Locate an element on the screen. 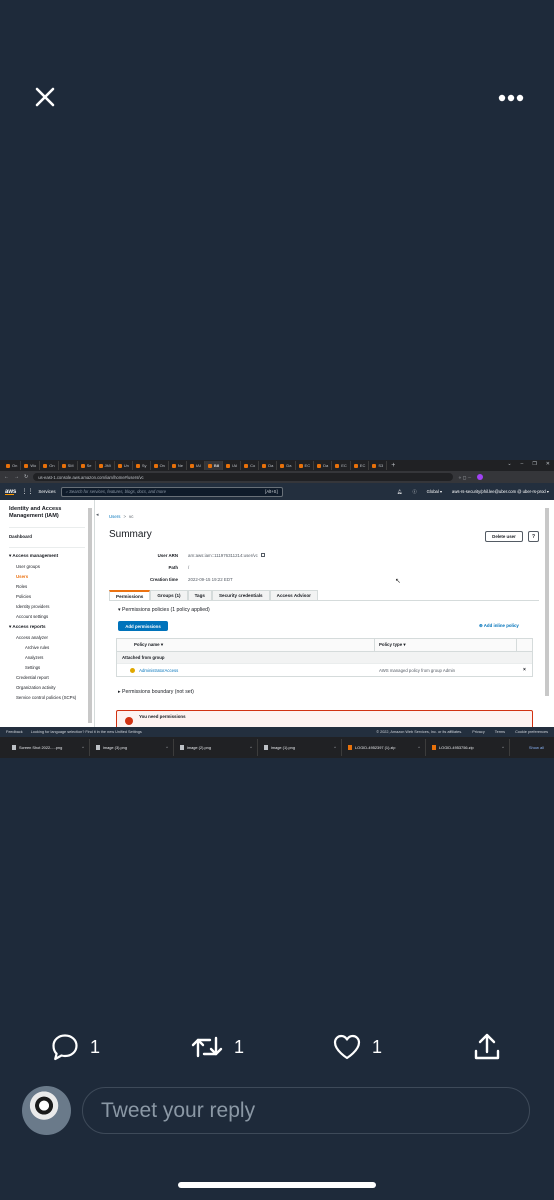 The height and width of the screenshot is (1200, 554). policy-type-cell: AWS managed policy from group Admin is located at coordinates (417, 670).